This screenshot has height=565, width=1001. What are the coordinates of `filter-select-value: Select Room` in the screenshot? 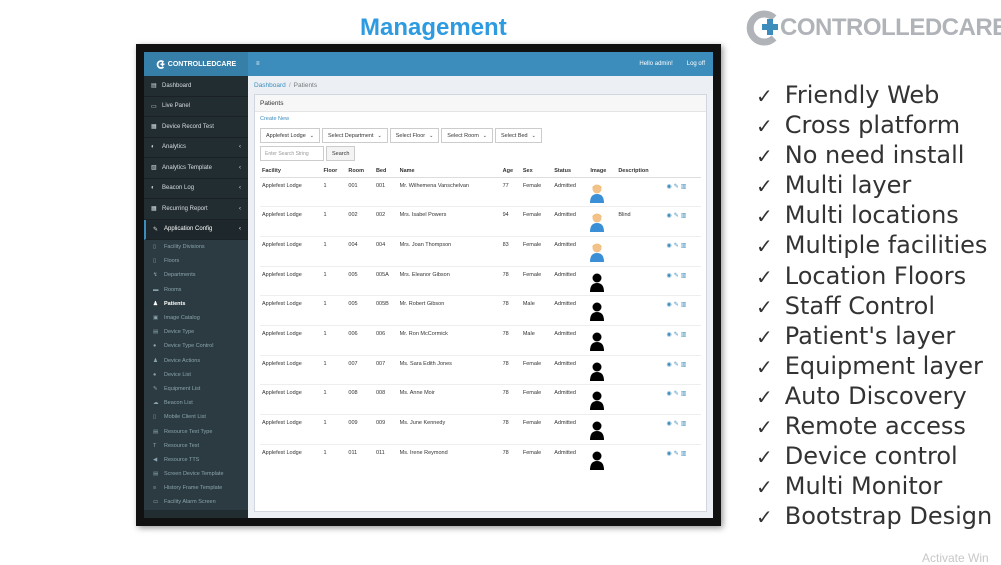 It's located at (463, 135).